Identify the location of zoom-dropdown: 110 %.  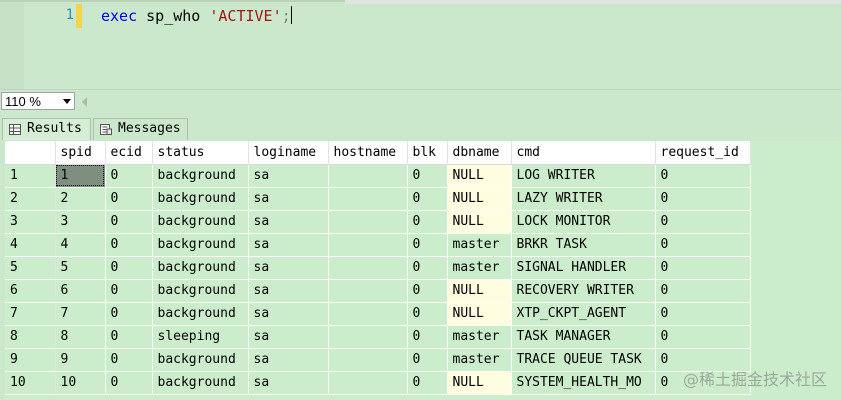
(38, 101).